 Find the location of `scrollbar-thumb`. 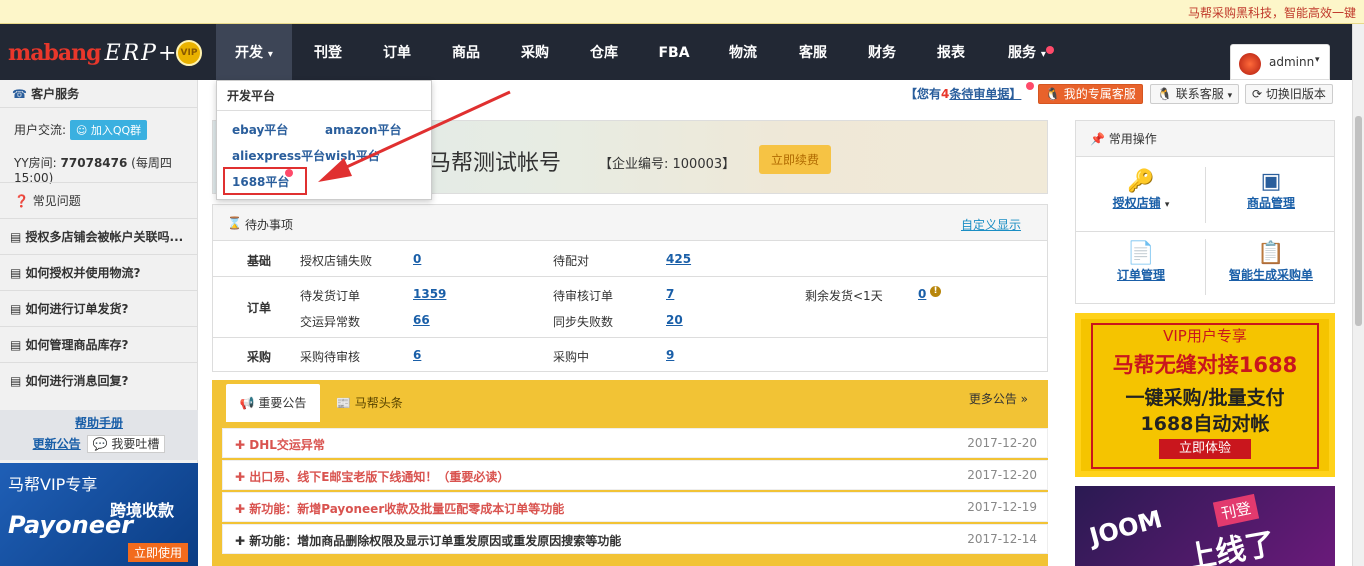

scrollbar-thumb is located at coordinates (1358, 221).